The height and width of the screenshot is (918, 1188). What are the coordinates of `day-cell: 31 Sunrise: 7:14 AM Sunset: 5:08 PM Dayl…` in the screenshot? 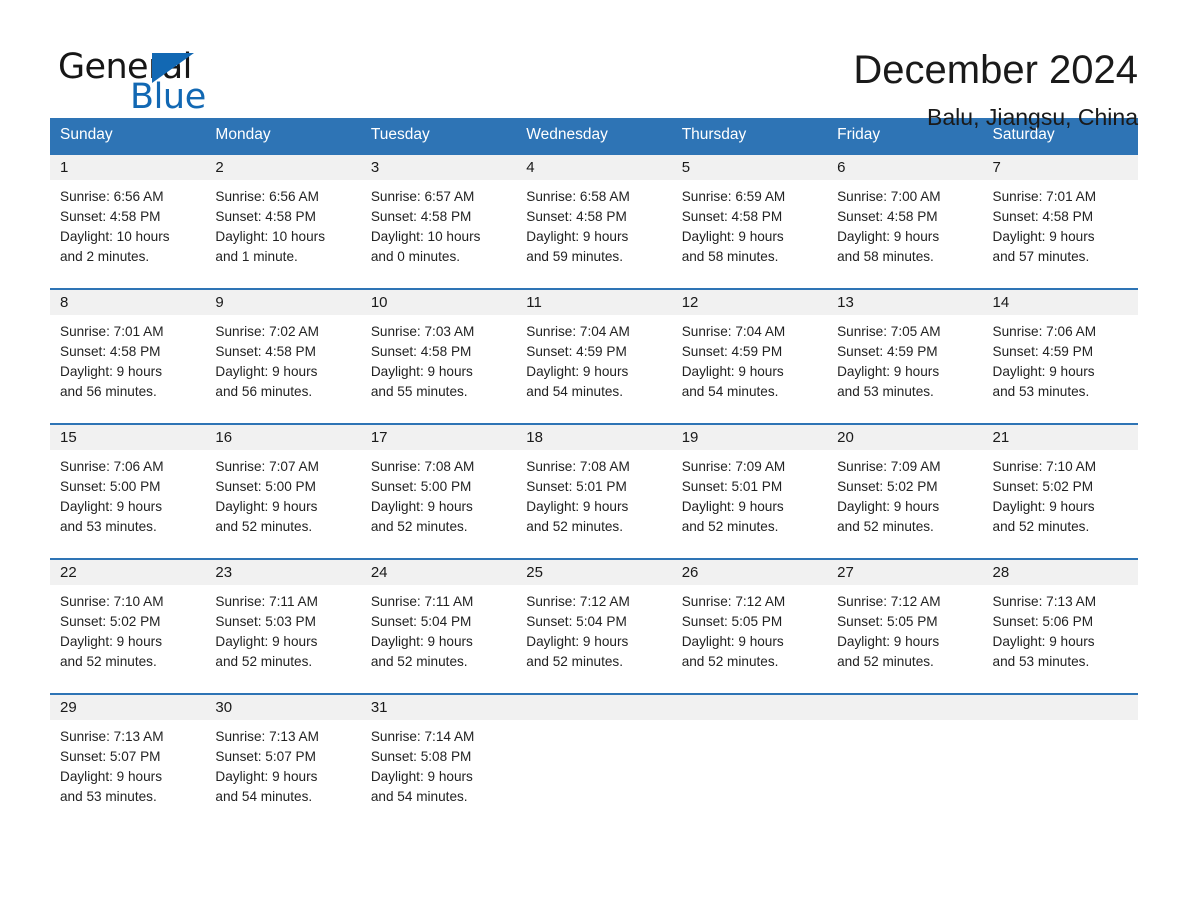 It's located at (438, 755).